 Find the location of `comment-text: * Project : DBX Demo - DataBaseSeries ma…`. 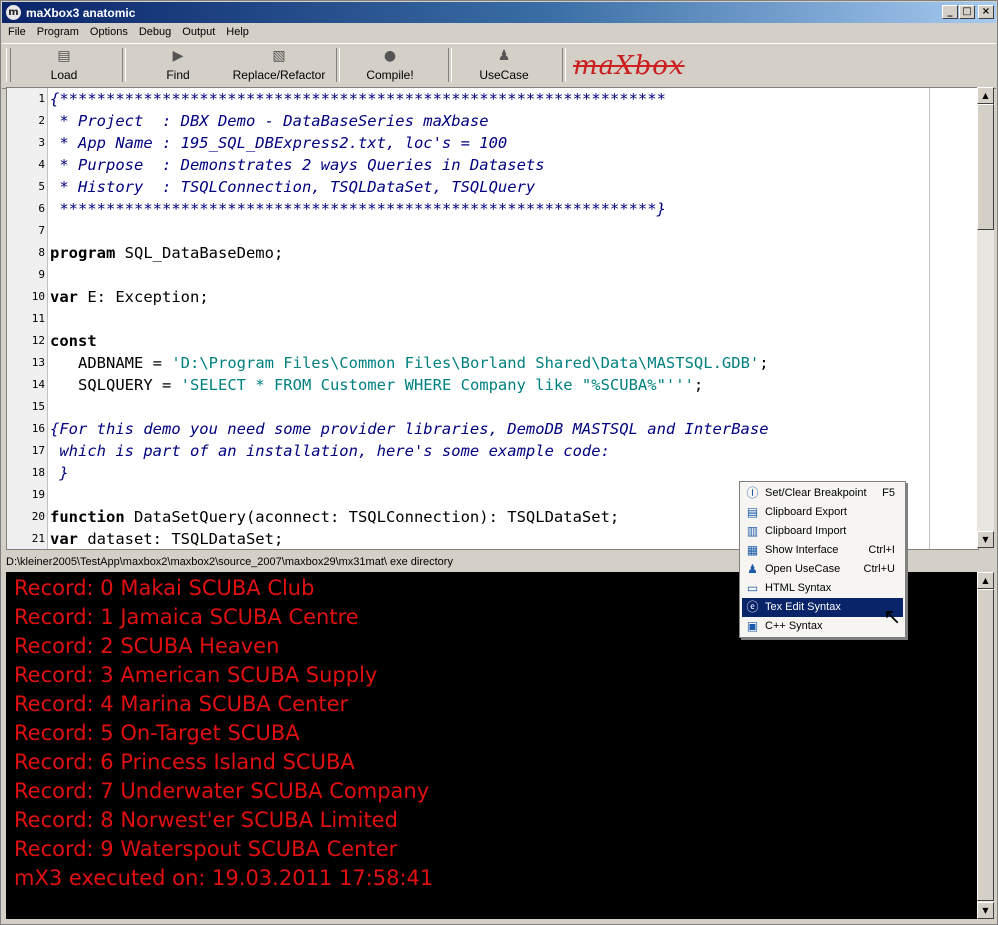

comment-text: * Project : DBX Demo - DataBaseSeries ma… is located at coordinates (269, 121).